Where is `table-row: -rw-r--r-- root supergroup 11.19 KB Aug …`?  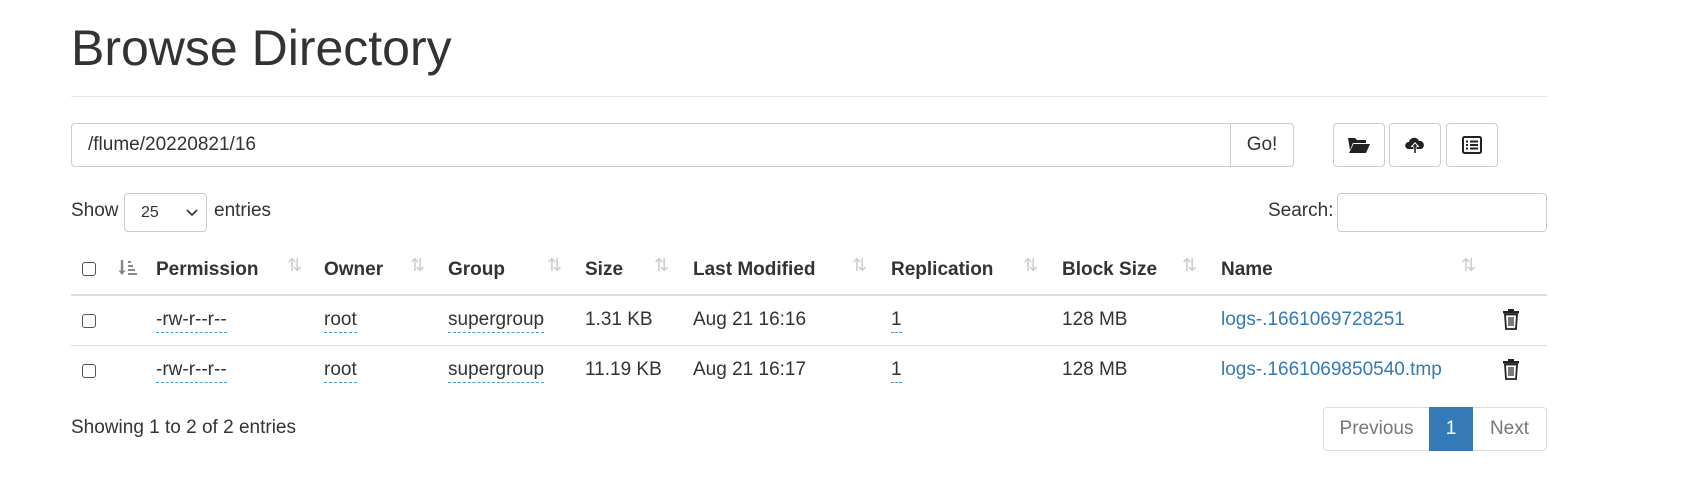 table-row: -rw-r--r-- root supergroup 11.19 KB Aug … is located at coordinates (809, 371).